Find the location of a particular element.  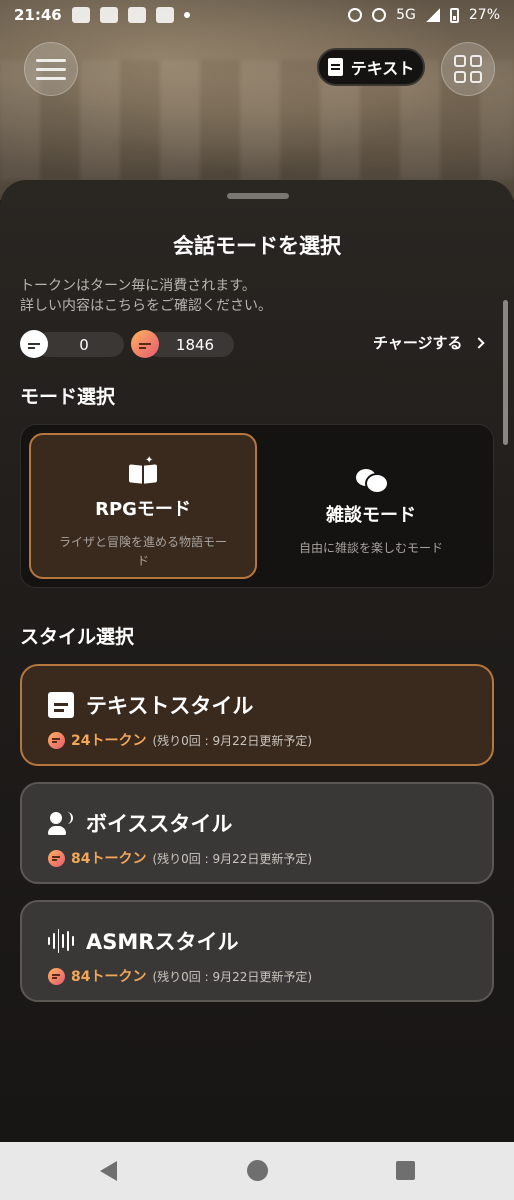

voice-icon is located at coordinates (61, 823).